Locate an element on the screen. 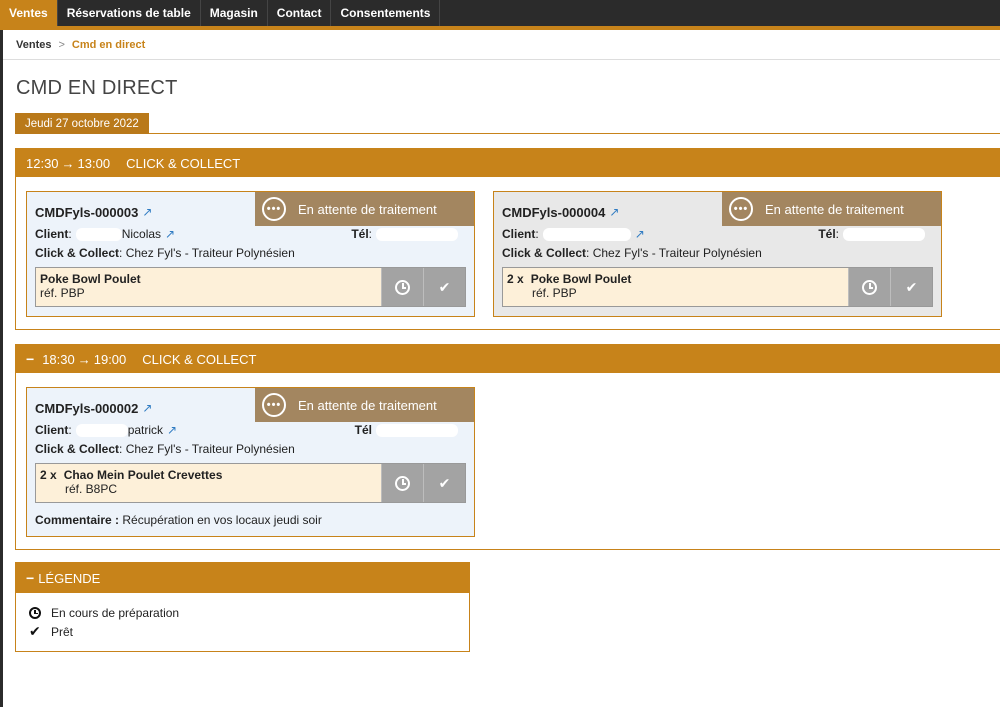 The height and width of the screenshot is (707, 1000). slot-end-time: 19:00 is located at coordinates (110, 359).